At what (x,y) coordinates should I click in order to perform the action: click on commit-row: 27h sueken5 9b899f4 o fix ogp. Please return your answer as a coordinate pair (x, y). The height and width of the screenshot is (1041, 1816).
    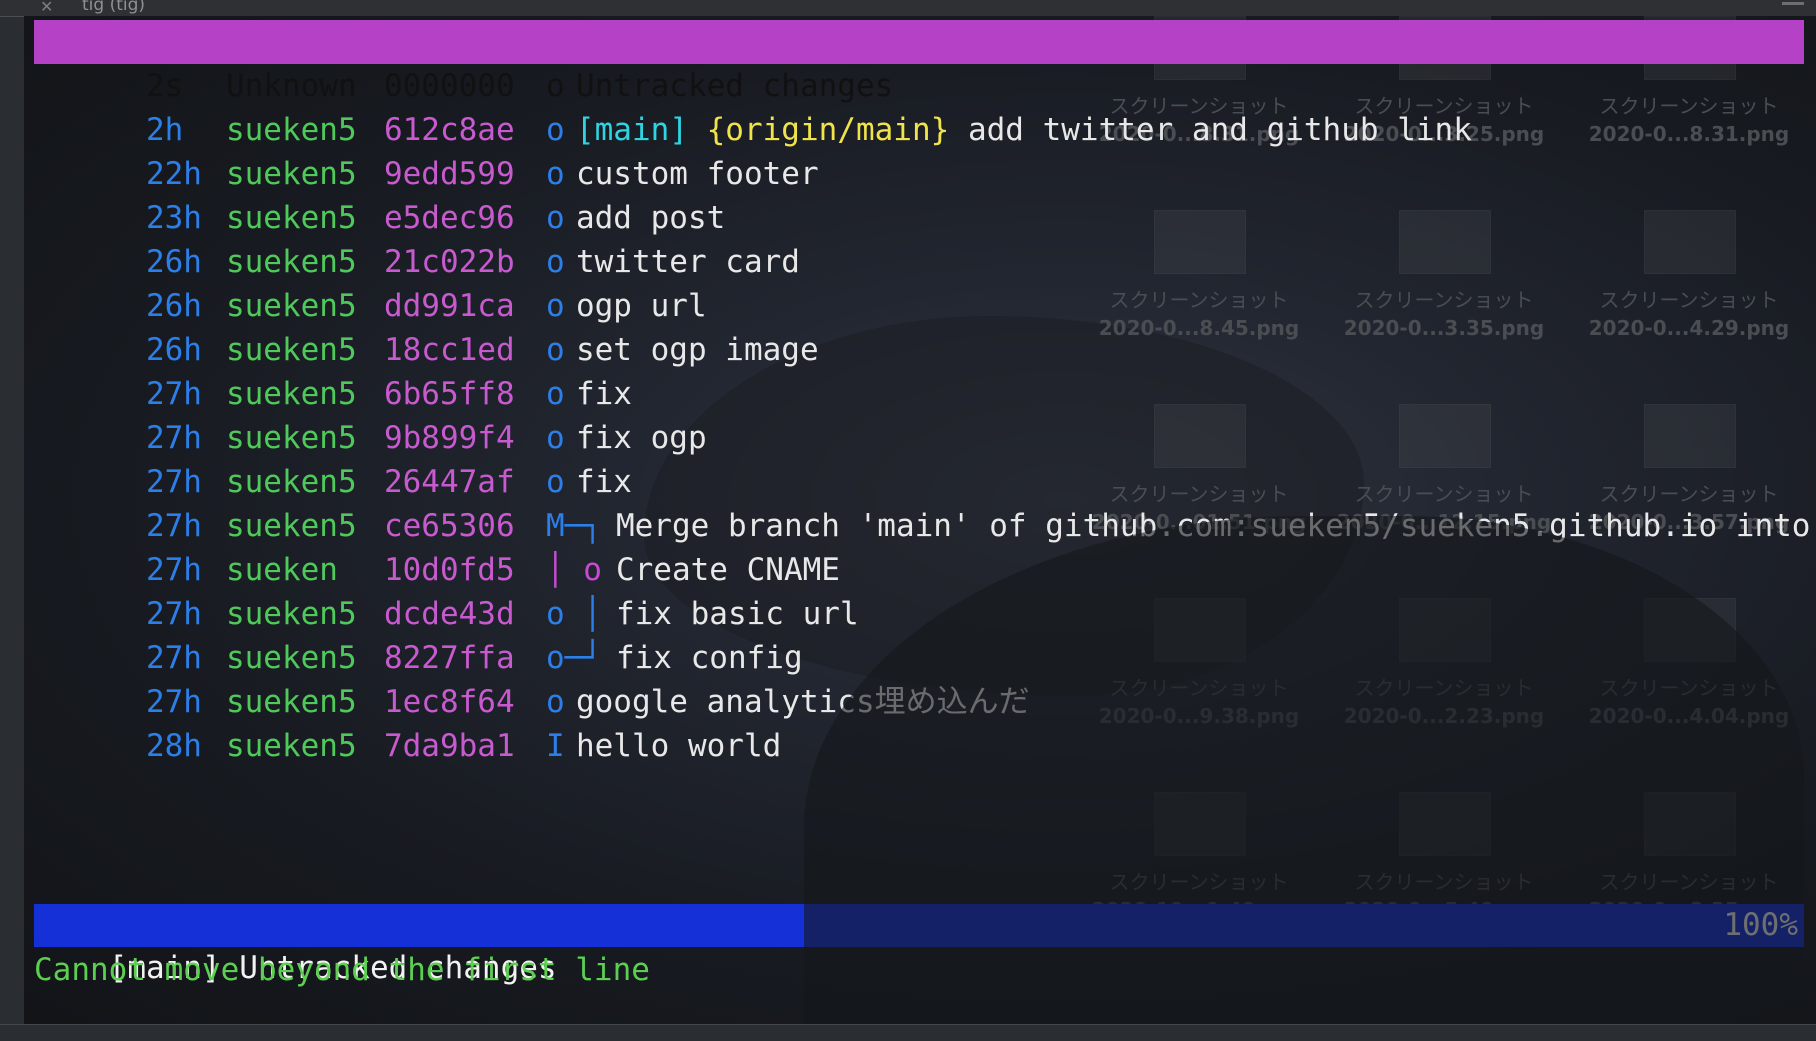
    Looking at the image, I should click on (919, 414).